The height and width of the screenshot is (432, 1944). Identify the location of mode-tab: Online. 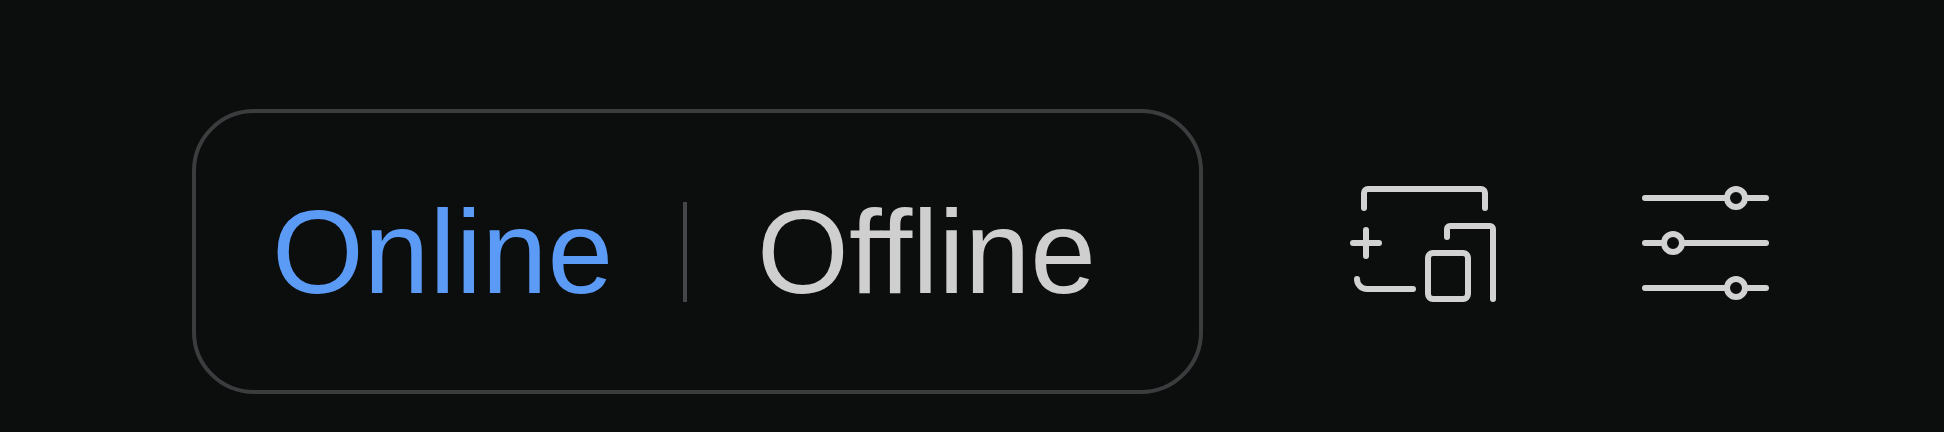
(443, 251).